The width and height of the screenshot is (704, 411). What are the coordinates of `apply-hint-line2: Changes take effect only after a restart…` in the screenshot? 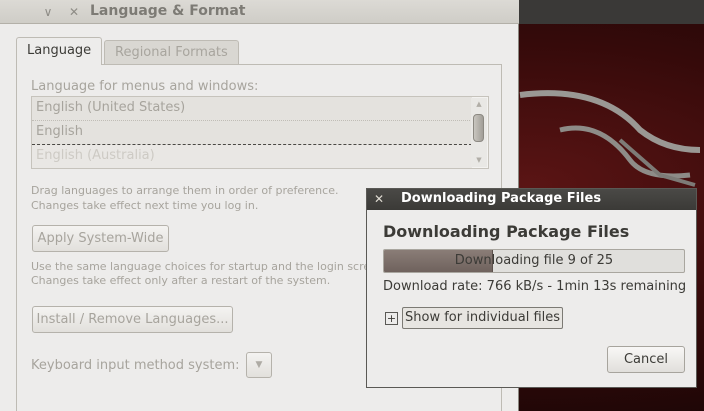 It's located at (181, 280).